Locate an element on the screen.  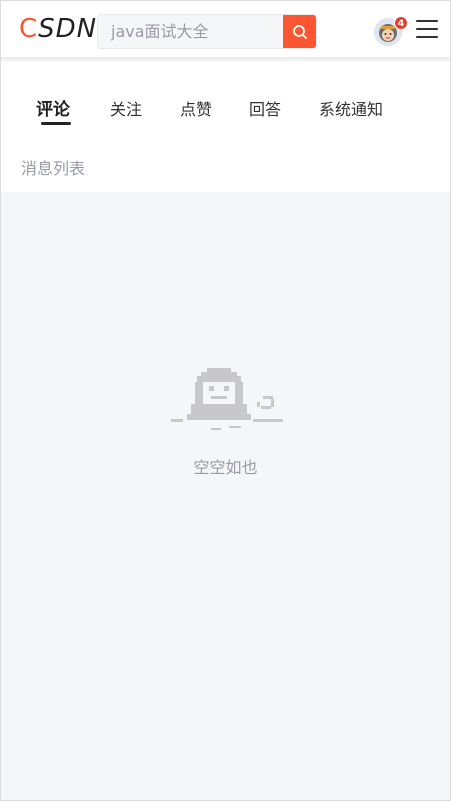
logo-letters: SDN is located at coordinates (68, 29).